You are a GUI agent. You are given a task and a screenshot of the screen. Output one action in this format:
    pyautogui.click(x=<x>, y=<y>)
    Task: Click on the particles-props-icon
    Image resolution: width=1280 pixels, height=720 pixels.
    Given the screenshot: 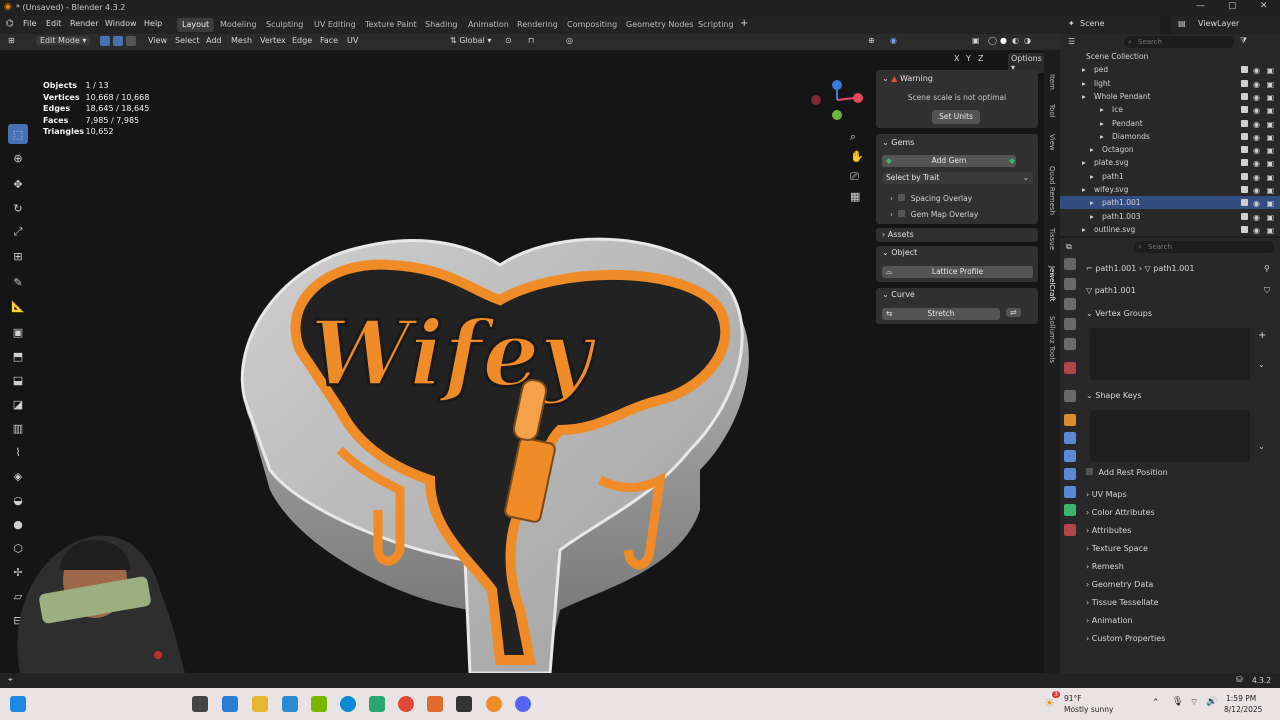 What is the action you would take?
    pyautogui.click(x=1070, y=456)
    